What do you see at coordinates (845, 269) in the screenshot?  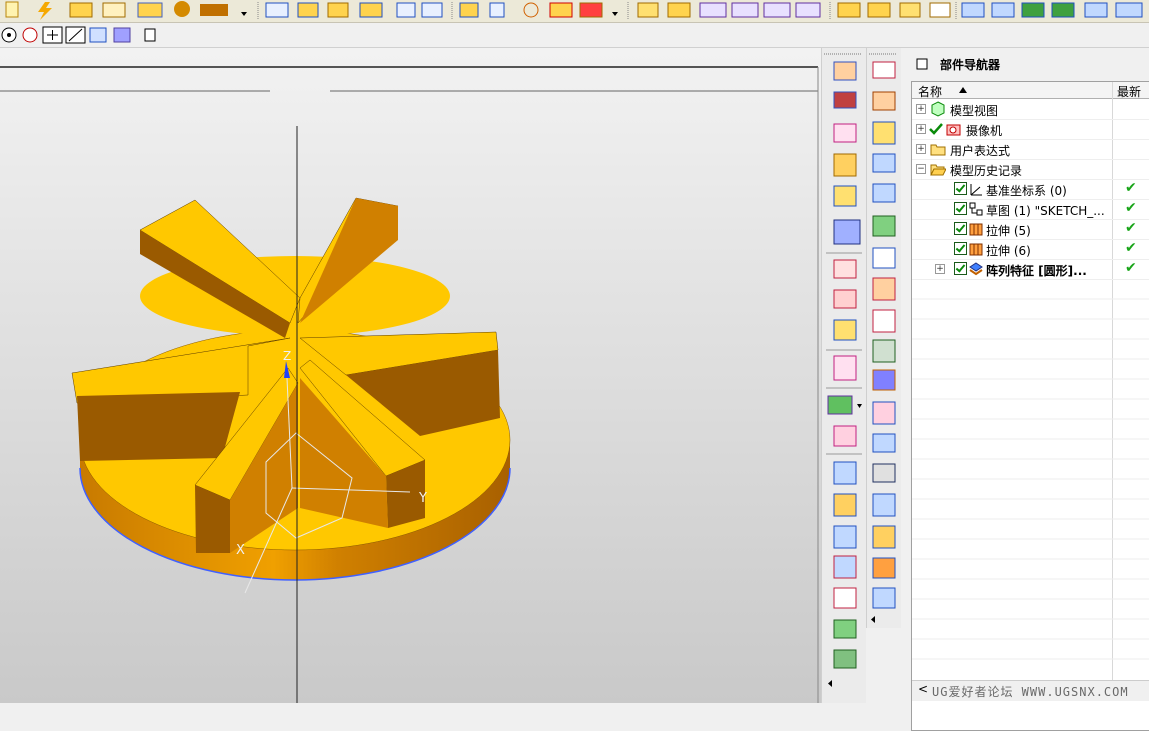 I see `blend-icon` at bounding box center [845, 269].